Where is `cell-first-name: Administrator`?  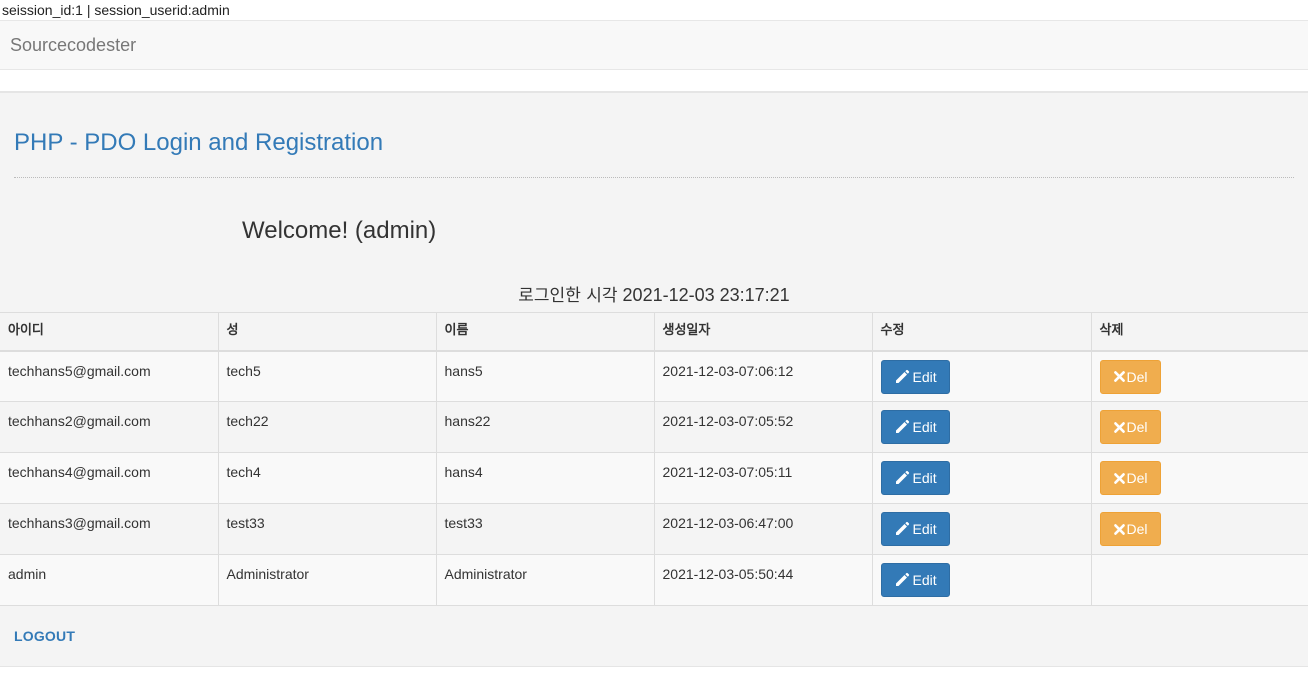
cell-first-name: Administrator is located at coordinates (545, 580).